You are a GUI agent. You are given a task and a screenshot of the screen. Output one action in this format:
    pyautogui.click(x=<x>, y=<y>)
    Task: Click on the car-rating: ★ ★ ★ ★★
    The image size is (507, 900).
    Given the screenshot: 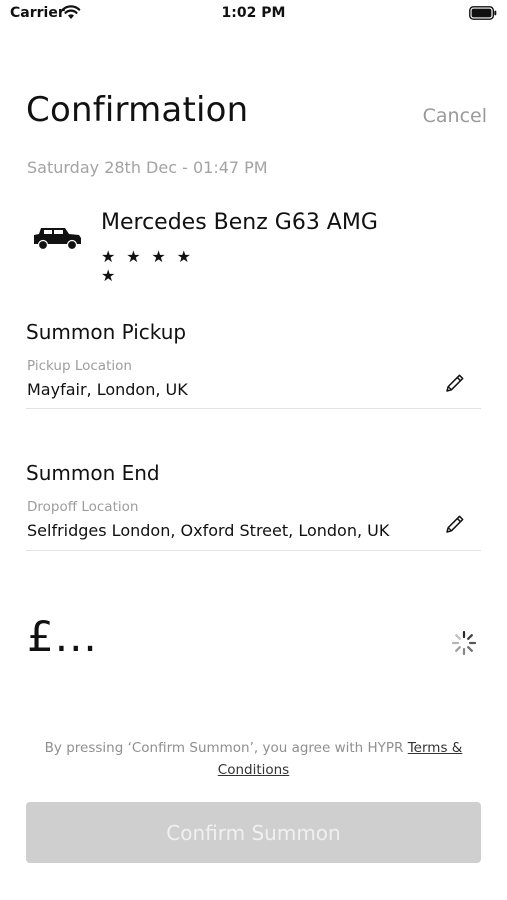 What is the action you would take?
    pyautogui.click(x=161, y=265)
    